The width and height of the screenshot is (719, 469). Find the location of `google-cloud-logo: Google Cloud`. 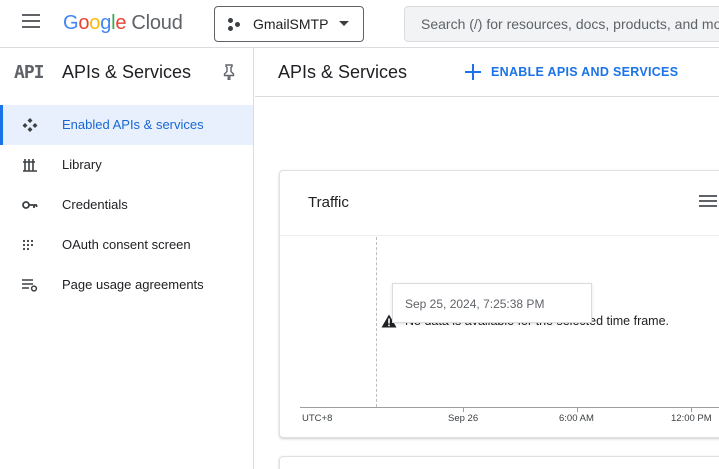

google-cloud-logo: Google Cloud is located at coordinates (123, 23).